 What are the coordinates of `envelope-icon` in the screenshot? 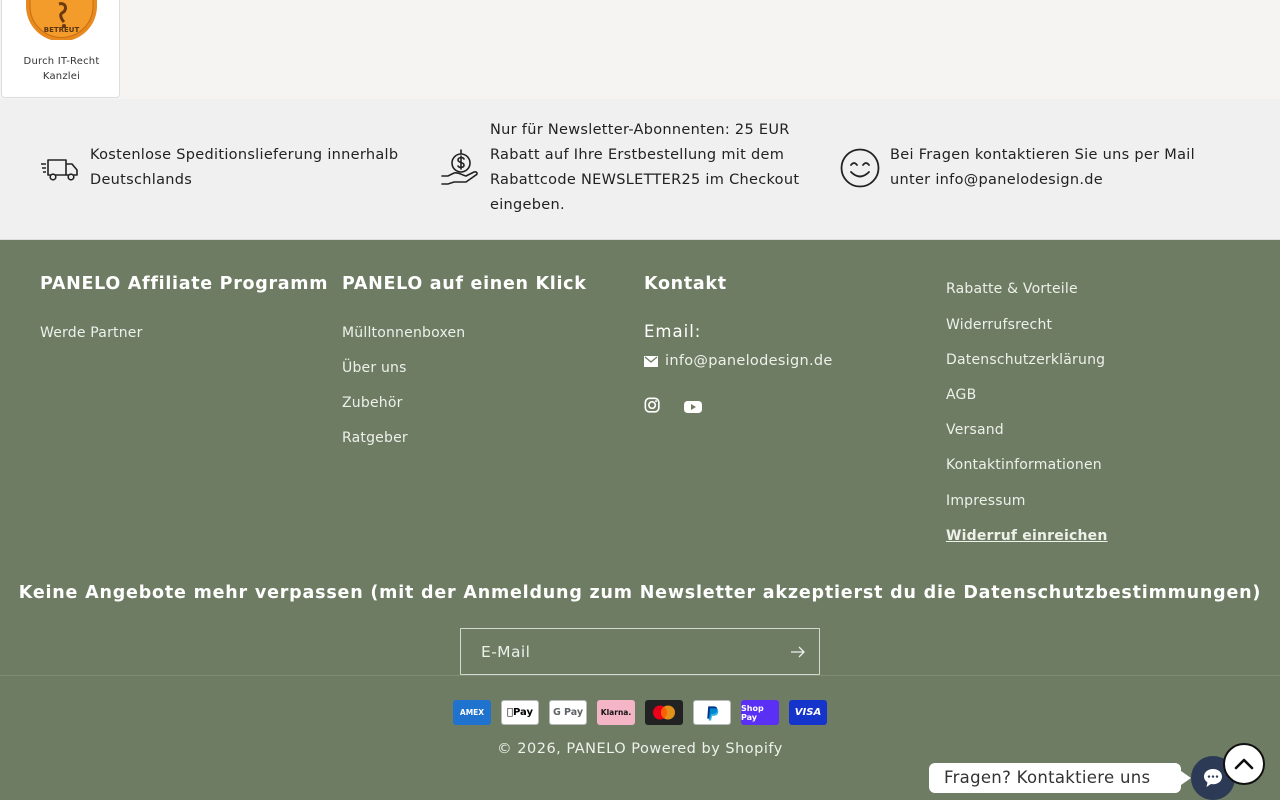 It's located at (651, 361).